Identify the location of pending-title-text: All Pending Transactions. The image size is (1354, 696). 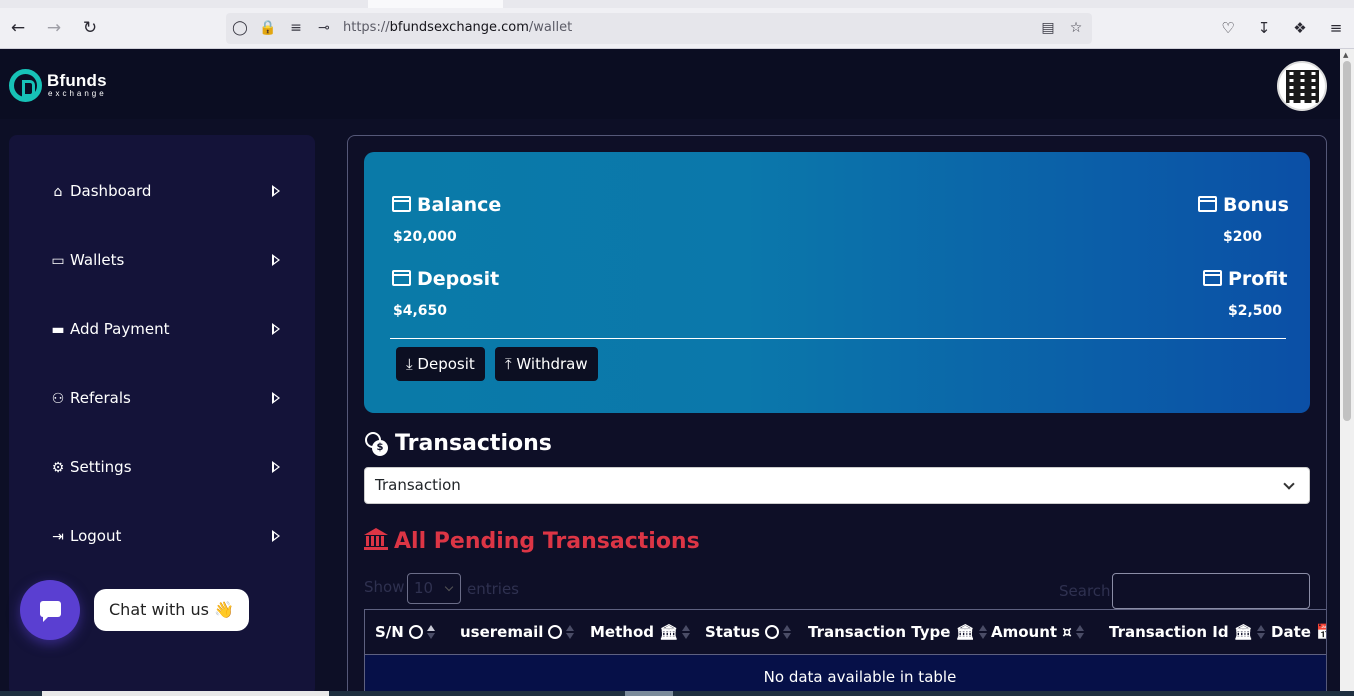
(547, 541).